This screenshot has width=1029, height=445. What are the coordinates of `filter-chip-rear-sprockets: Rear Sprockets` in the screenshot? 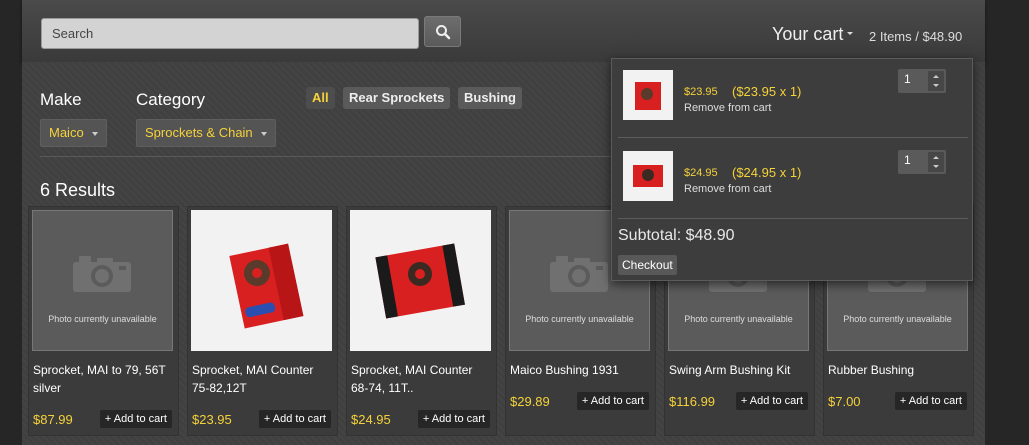 It's located at (397, 98).